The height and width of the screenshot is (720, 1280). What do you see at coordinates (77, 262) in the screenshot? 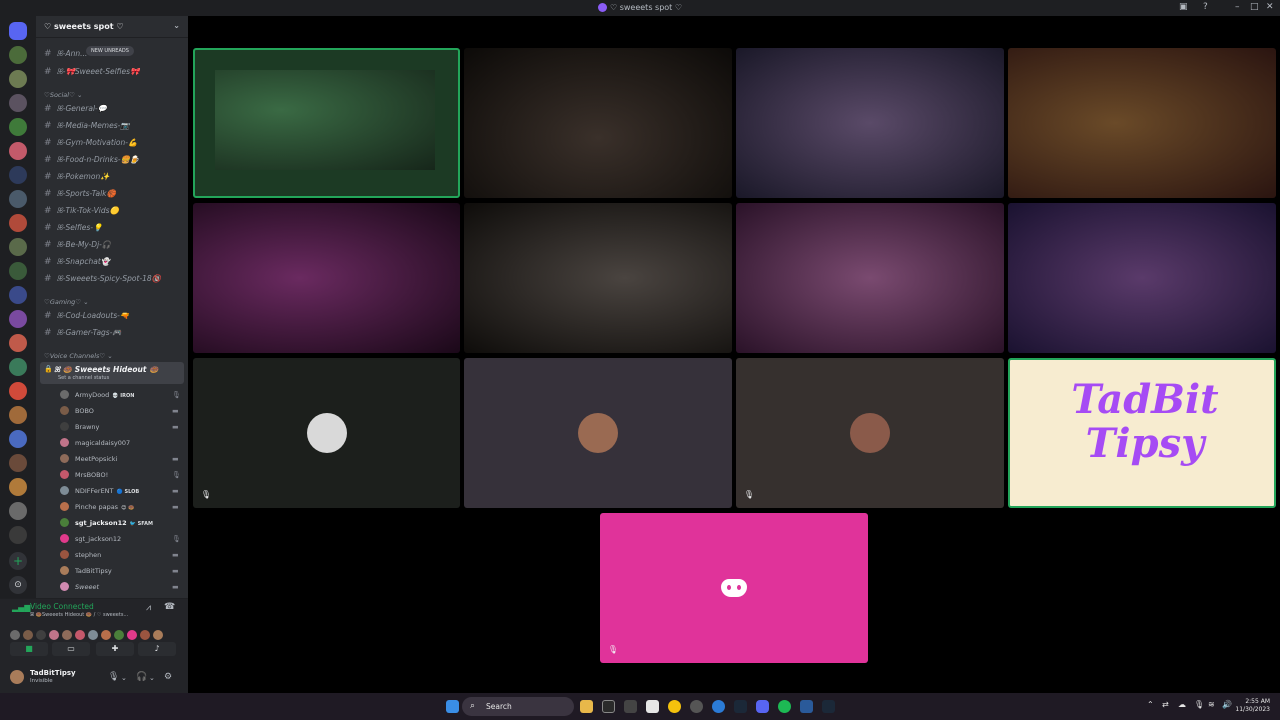
I see `channel-item: # ꕤ-Snapchat👻` at bounding box center [77, 262].